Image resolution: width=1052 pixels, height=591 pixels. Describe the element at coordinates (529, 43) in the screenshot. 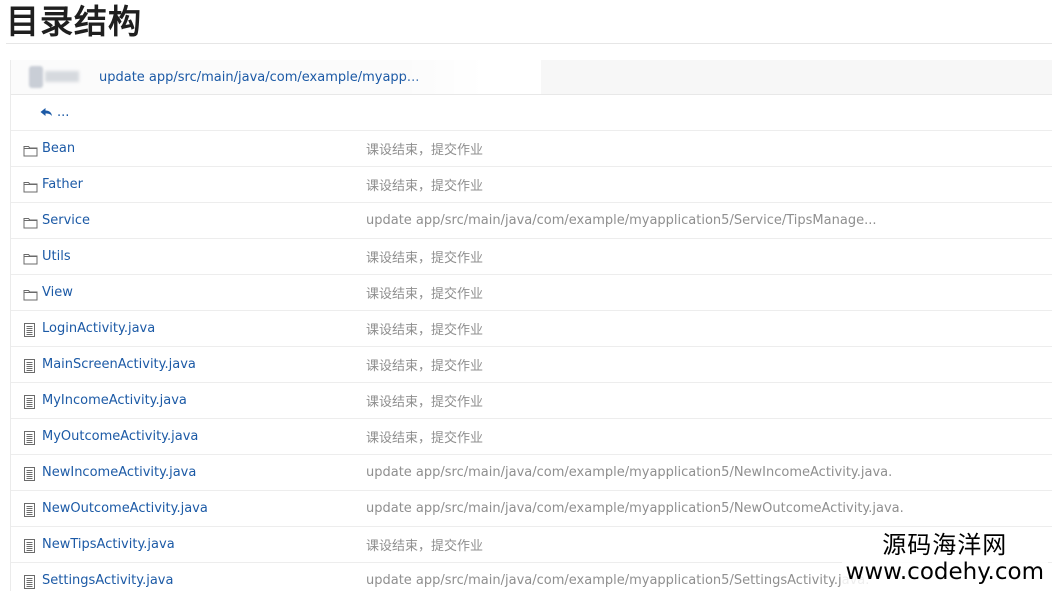

I see `title-divider` at that location.